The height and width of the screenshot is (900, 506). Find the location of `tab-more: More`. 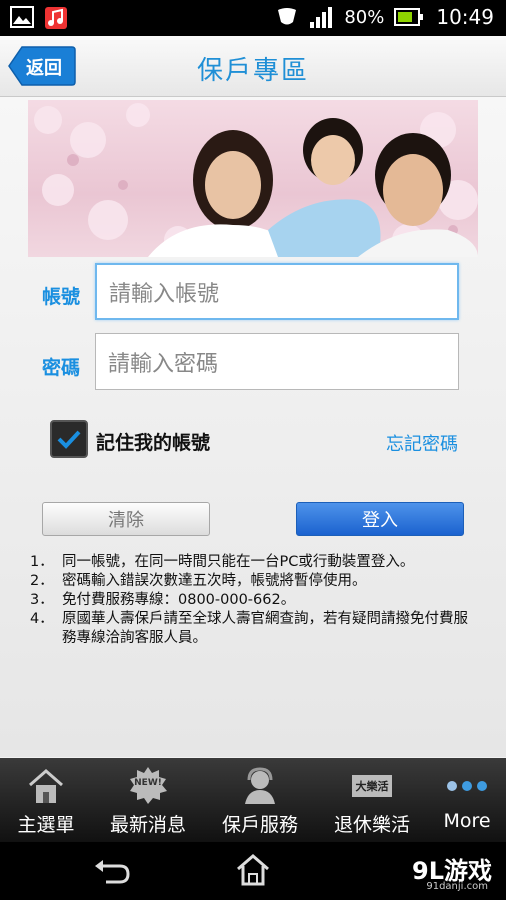

tab-more: More is located at coordinates (467, 800).